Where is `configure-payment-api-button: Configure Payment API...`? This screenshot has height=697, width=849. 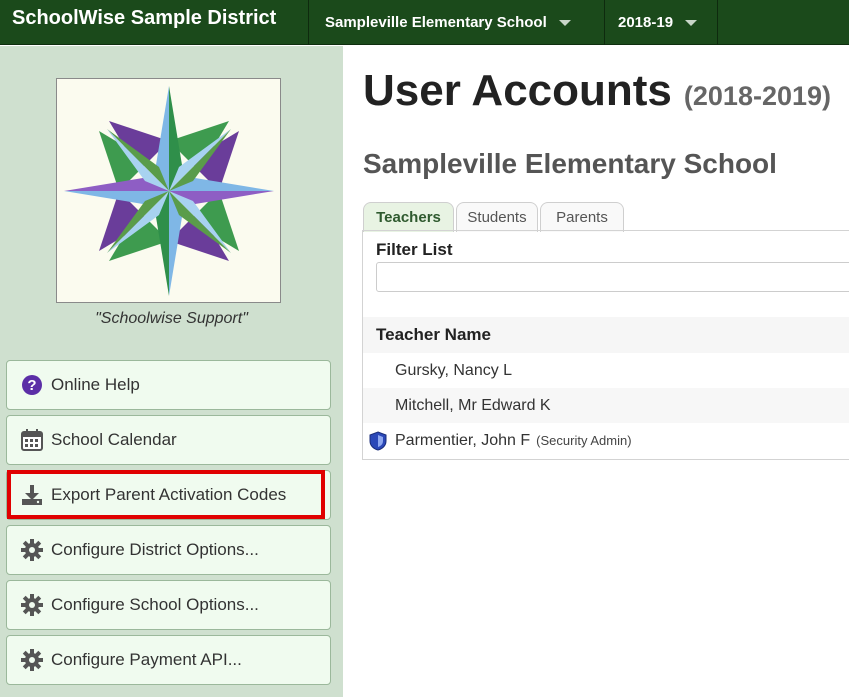 configure-payment-api-button: Configure Payment API... is located at coordinates (168, 660).